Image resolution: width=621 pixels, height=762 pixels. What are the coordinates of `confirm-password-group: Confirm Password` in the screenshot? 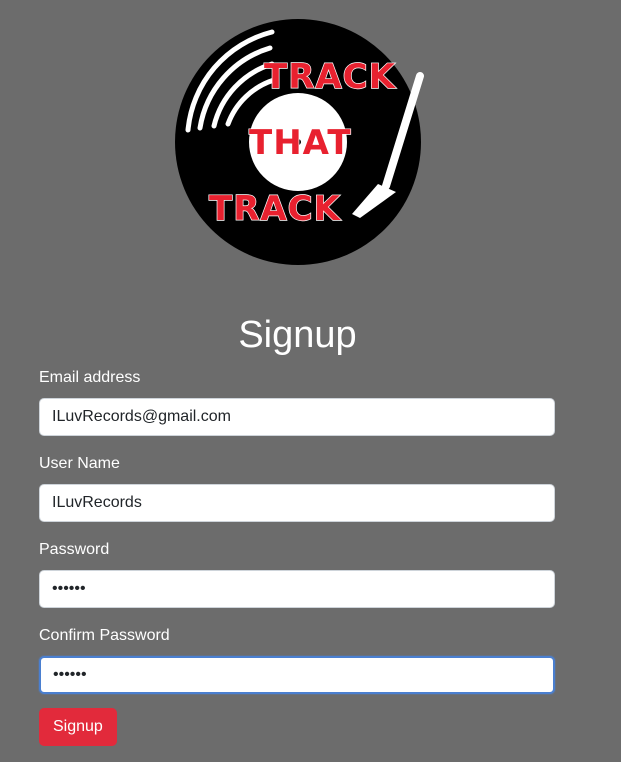 It's located at (297, 667).